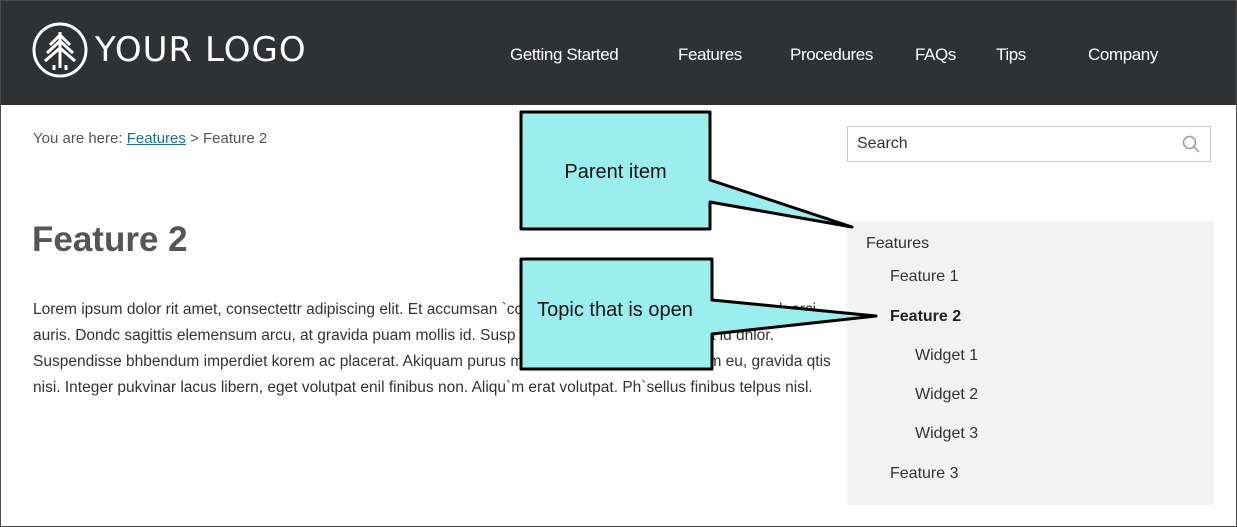 The image size is (1237, 527). Describe the element at coordinates (831, 55) in the screenshot. I see `nav-procedures: Procedures` at that location.